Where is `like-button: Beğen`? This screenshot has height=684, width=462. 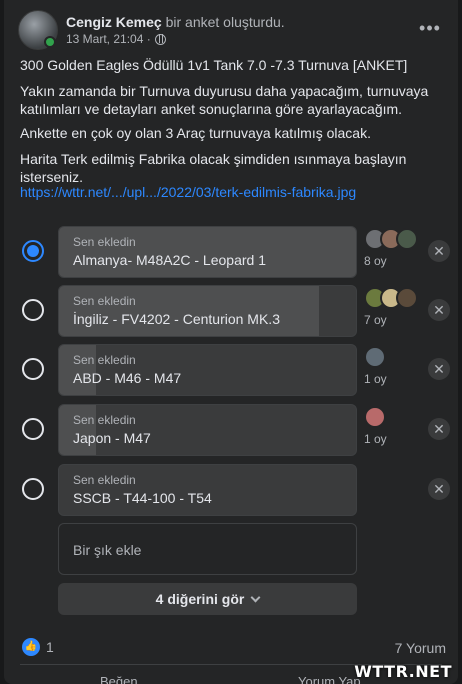
like-button: Beğen is located at coordinates (119, 679).